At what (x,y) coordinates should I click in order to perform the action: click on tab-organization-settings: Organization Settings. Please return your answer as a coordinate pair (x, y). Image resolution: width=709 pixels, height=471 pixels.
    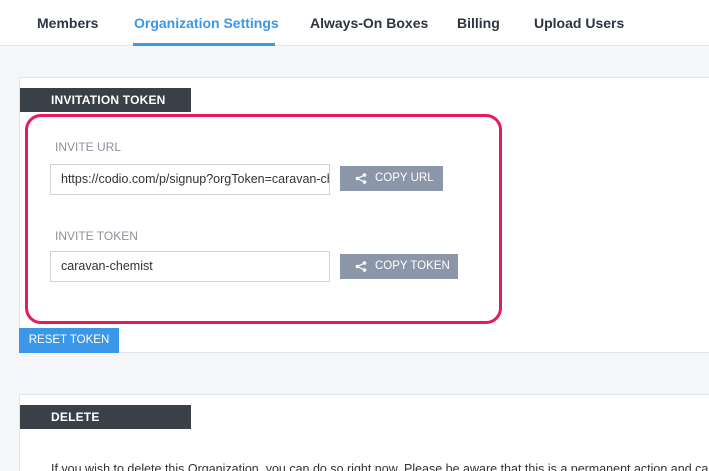
    Looking at the image, I should click on (206, 23).